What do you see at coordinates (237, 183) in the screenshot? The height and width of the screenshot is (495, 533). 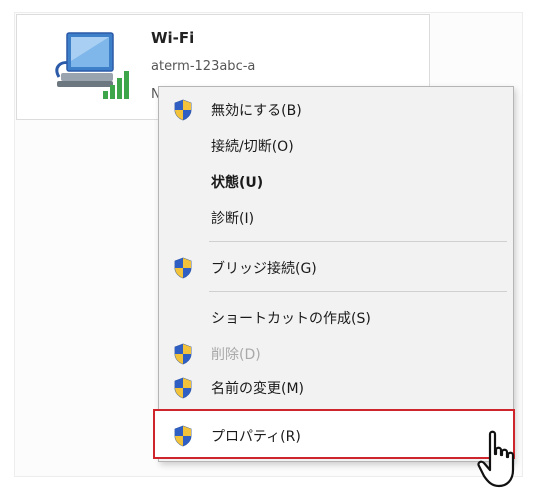 I see `menu-item-label: 状態(U)` at bounding box center [237, 183].